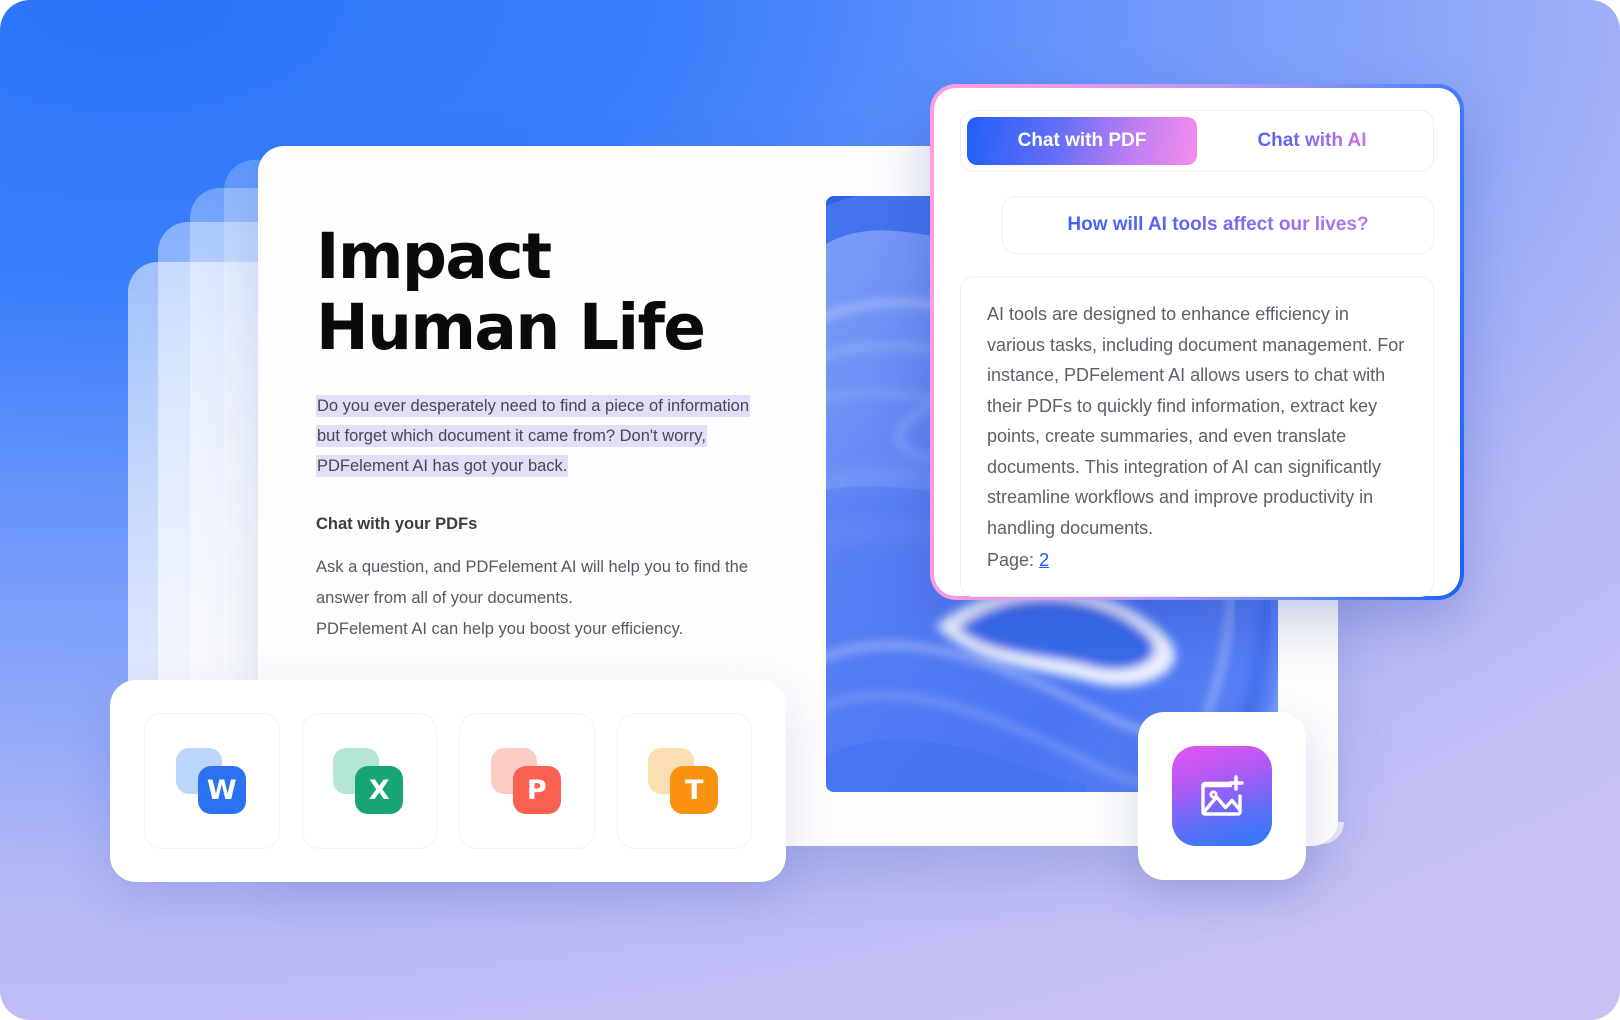 Image resolution: width=1620 pixels, height=1020 pixels. I want to click on powerpoint-file-icon: P, so click(526, 781).